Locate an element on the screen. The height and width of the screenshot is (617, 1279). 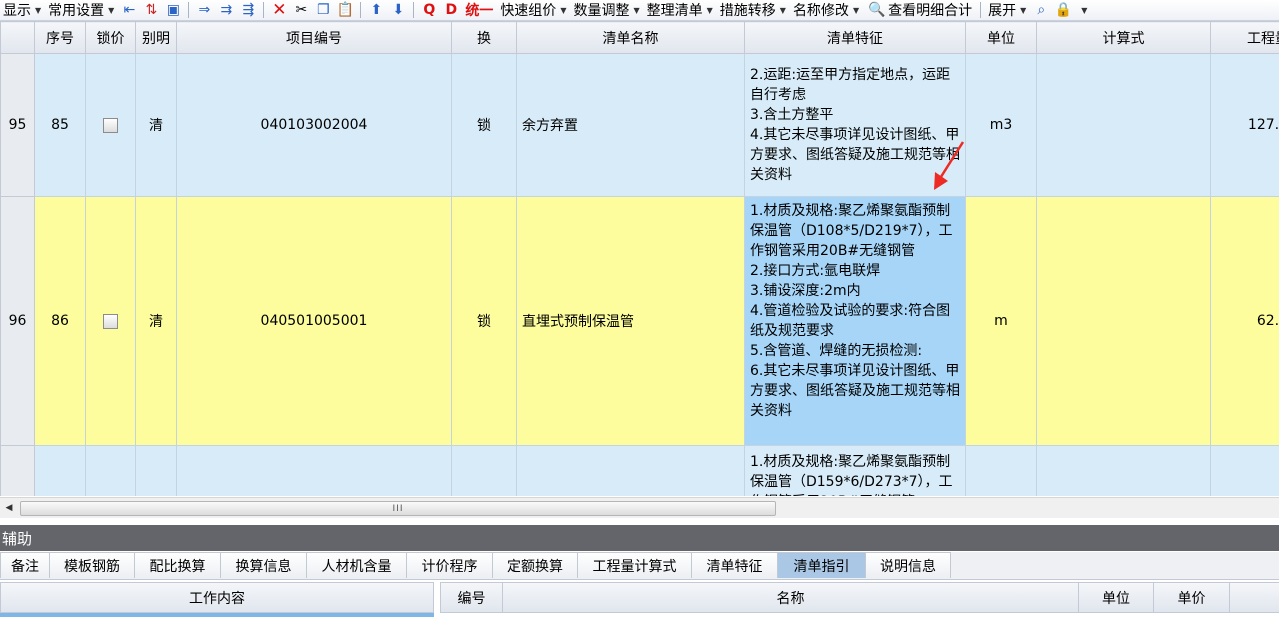
header-lock-price: 锁价 is located at coordinates (110, 37).